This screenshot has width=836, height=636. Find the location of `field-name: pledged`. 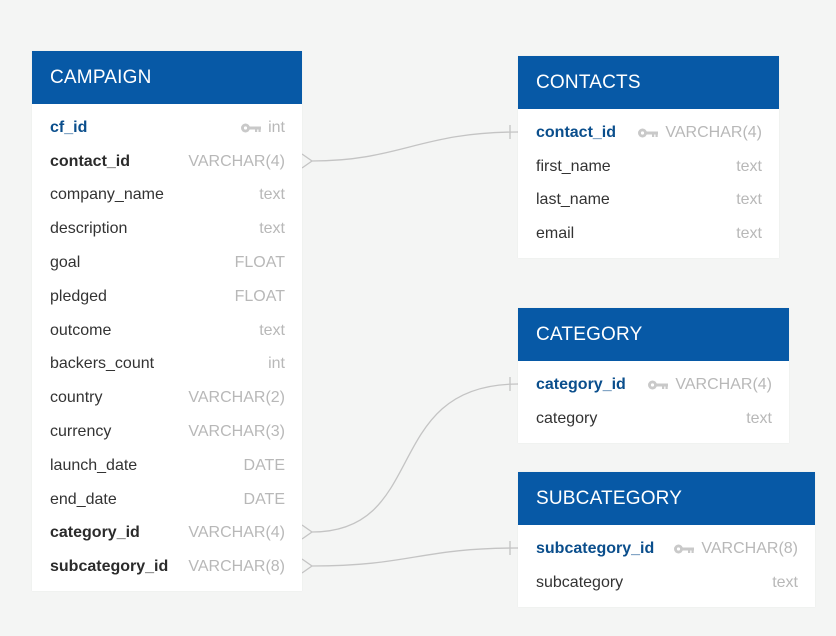

field-name: pledged is located at coordinates (78, 296).